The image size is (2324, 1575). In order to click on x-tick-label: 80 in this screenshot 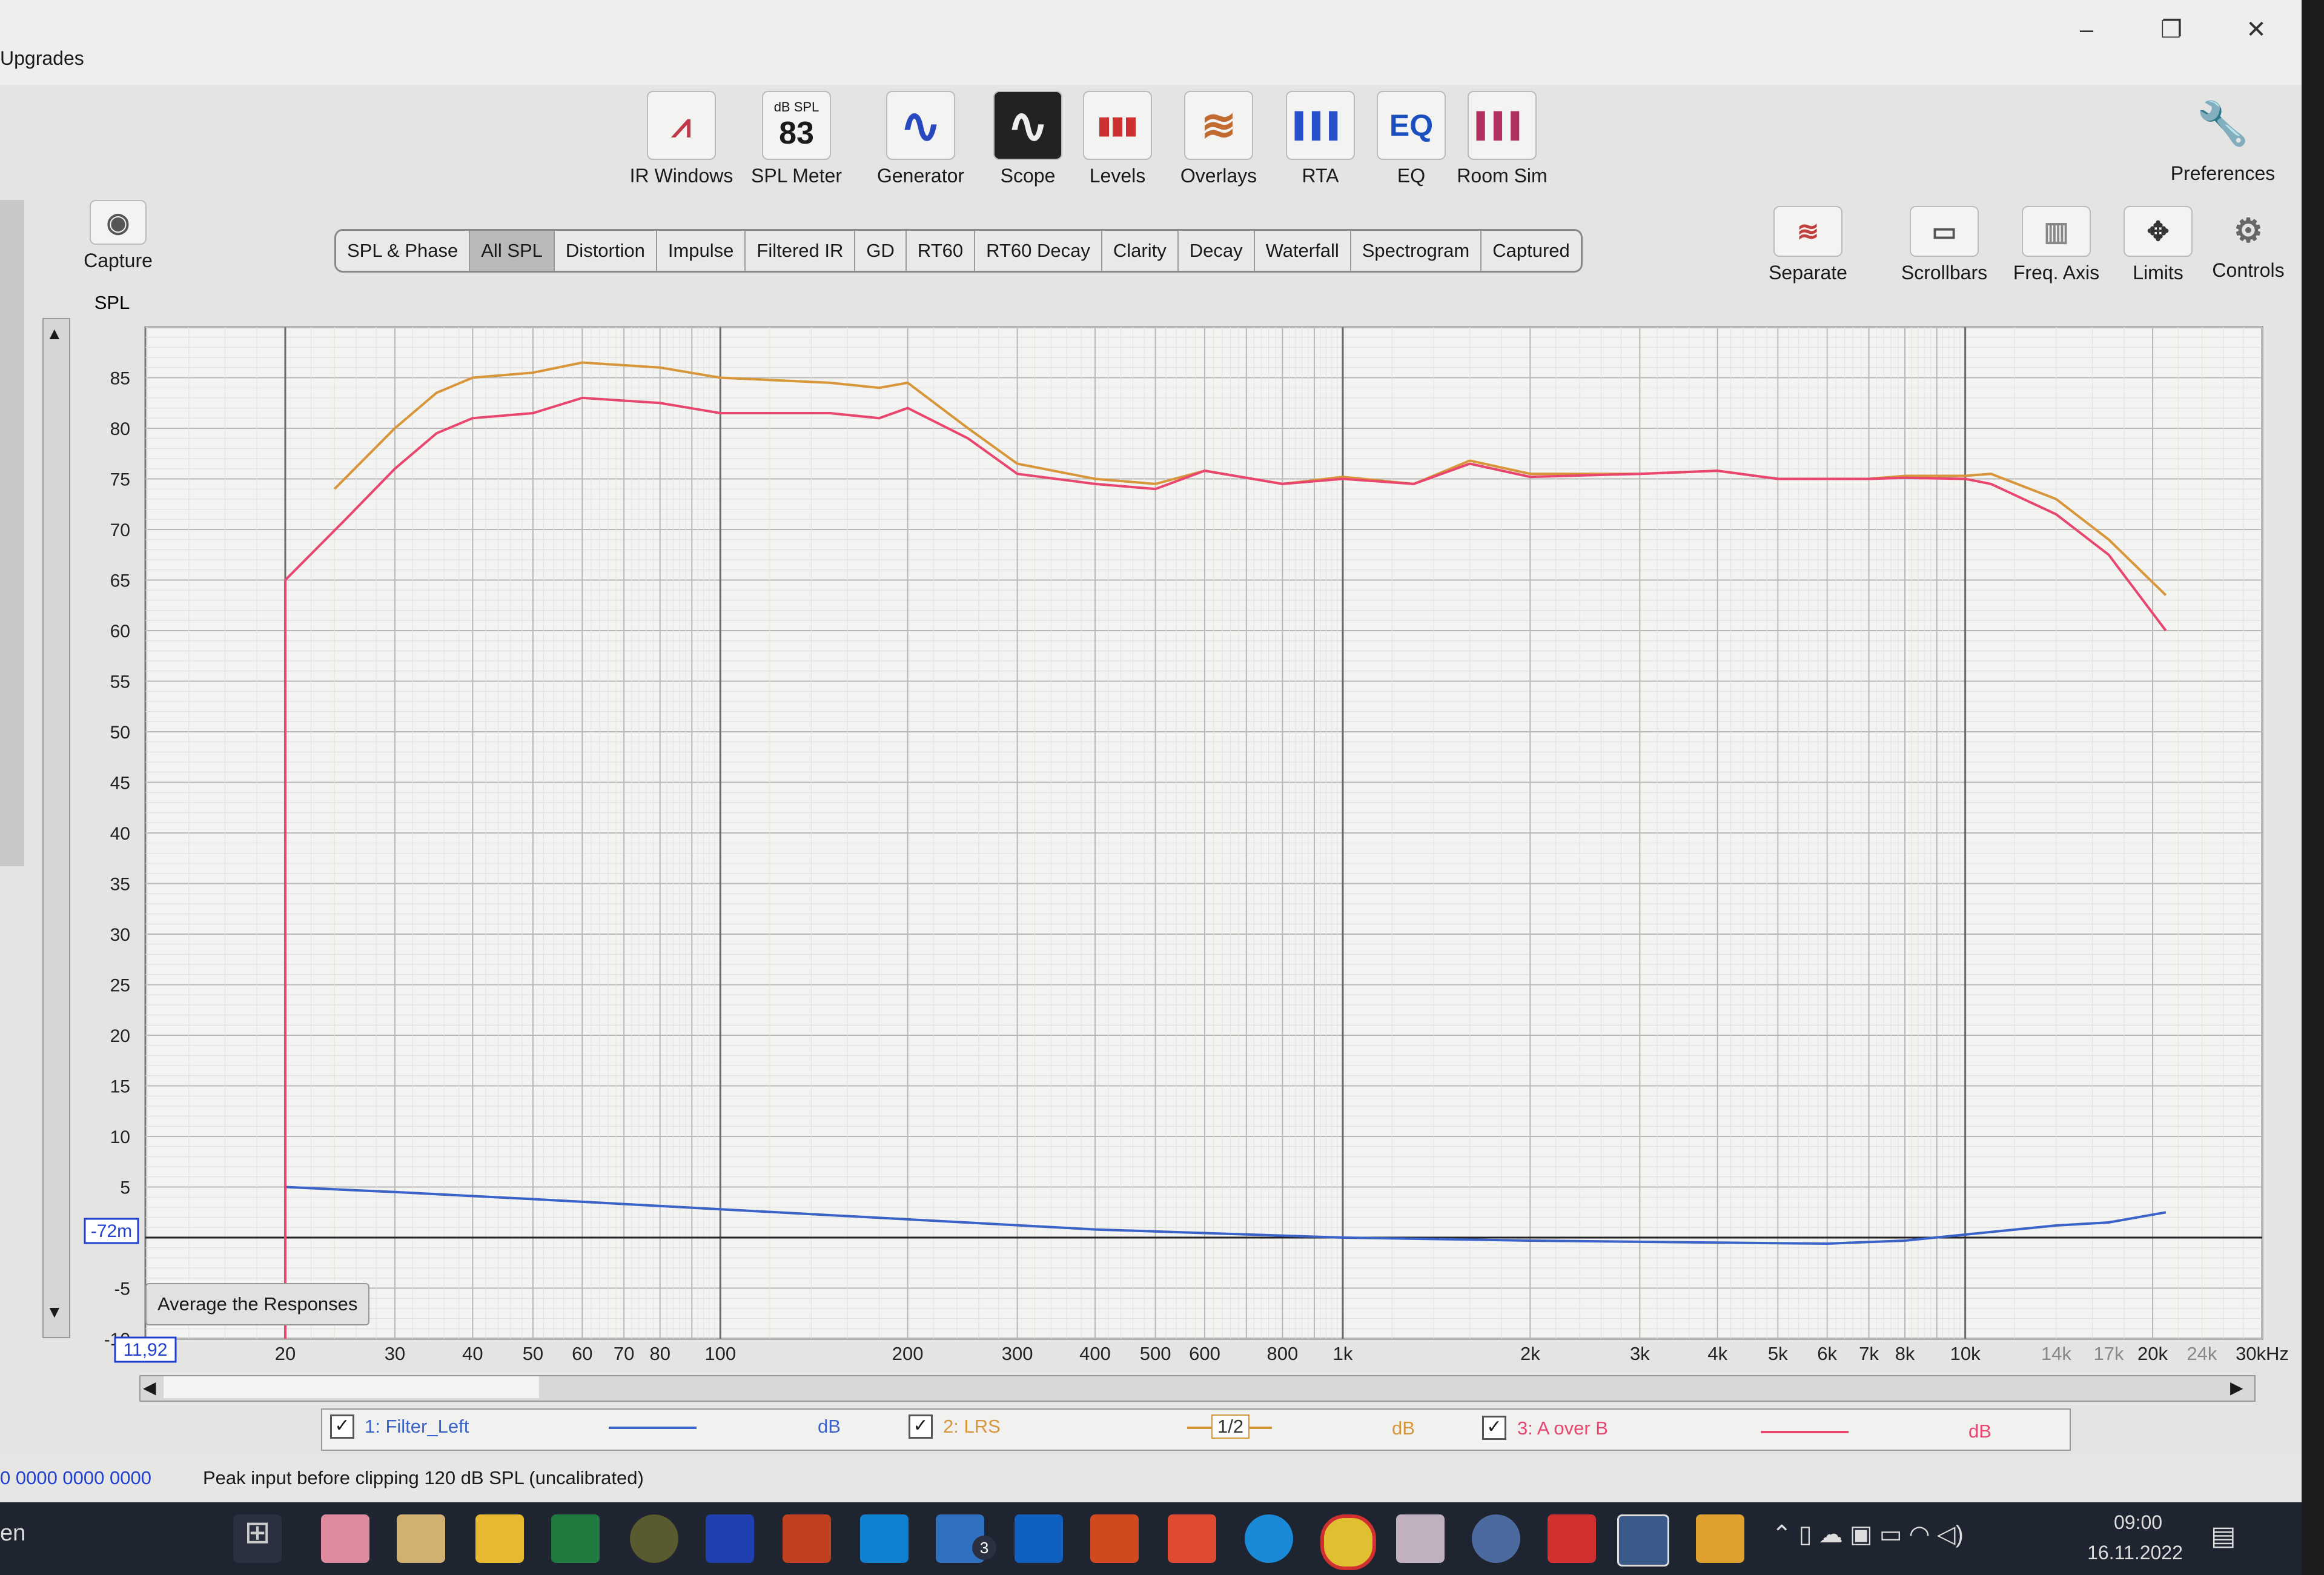, I will do `click(659, 1353)`.